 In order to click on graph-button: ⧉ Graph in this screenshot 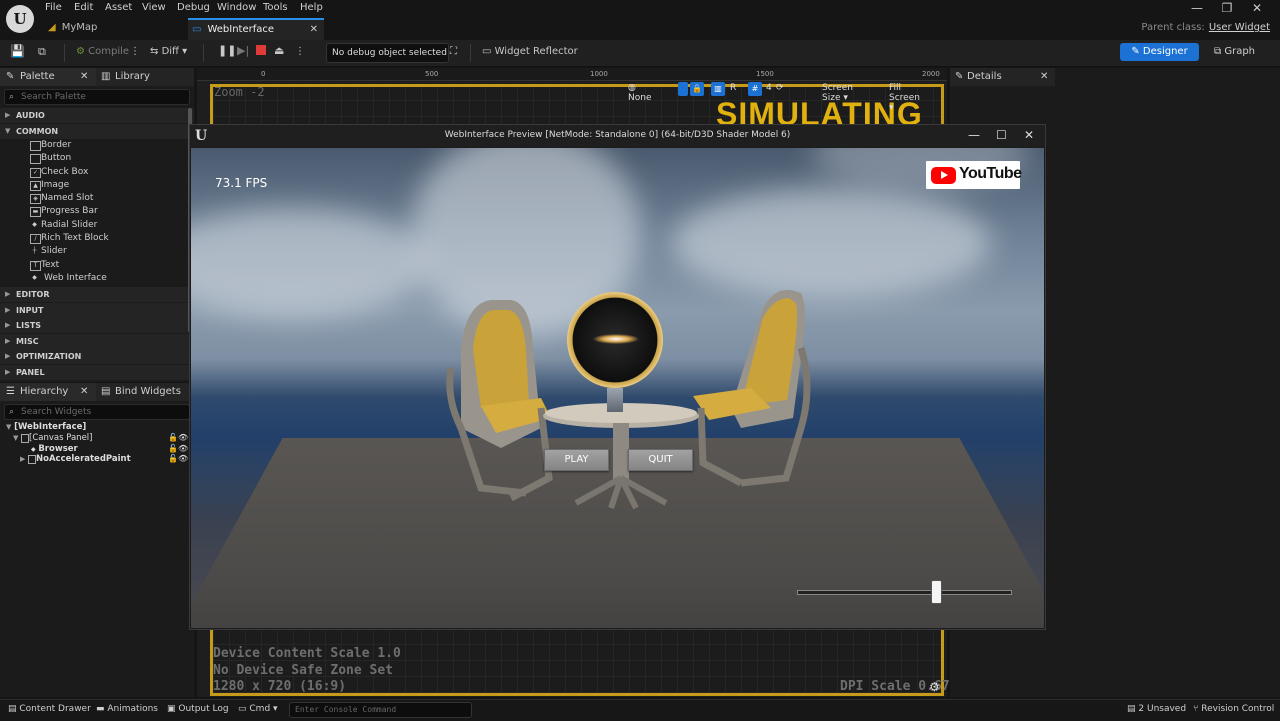, I will do `click(1234, 51)`.